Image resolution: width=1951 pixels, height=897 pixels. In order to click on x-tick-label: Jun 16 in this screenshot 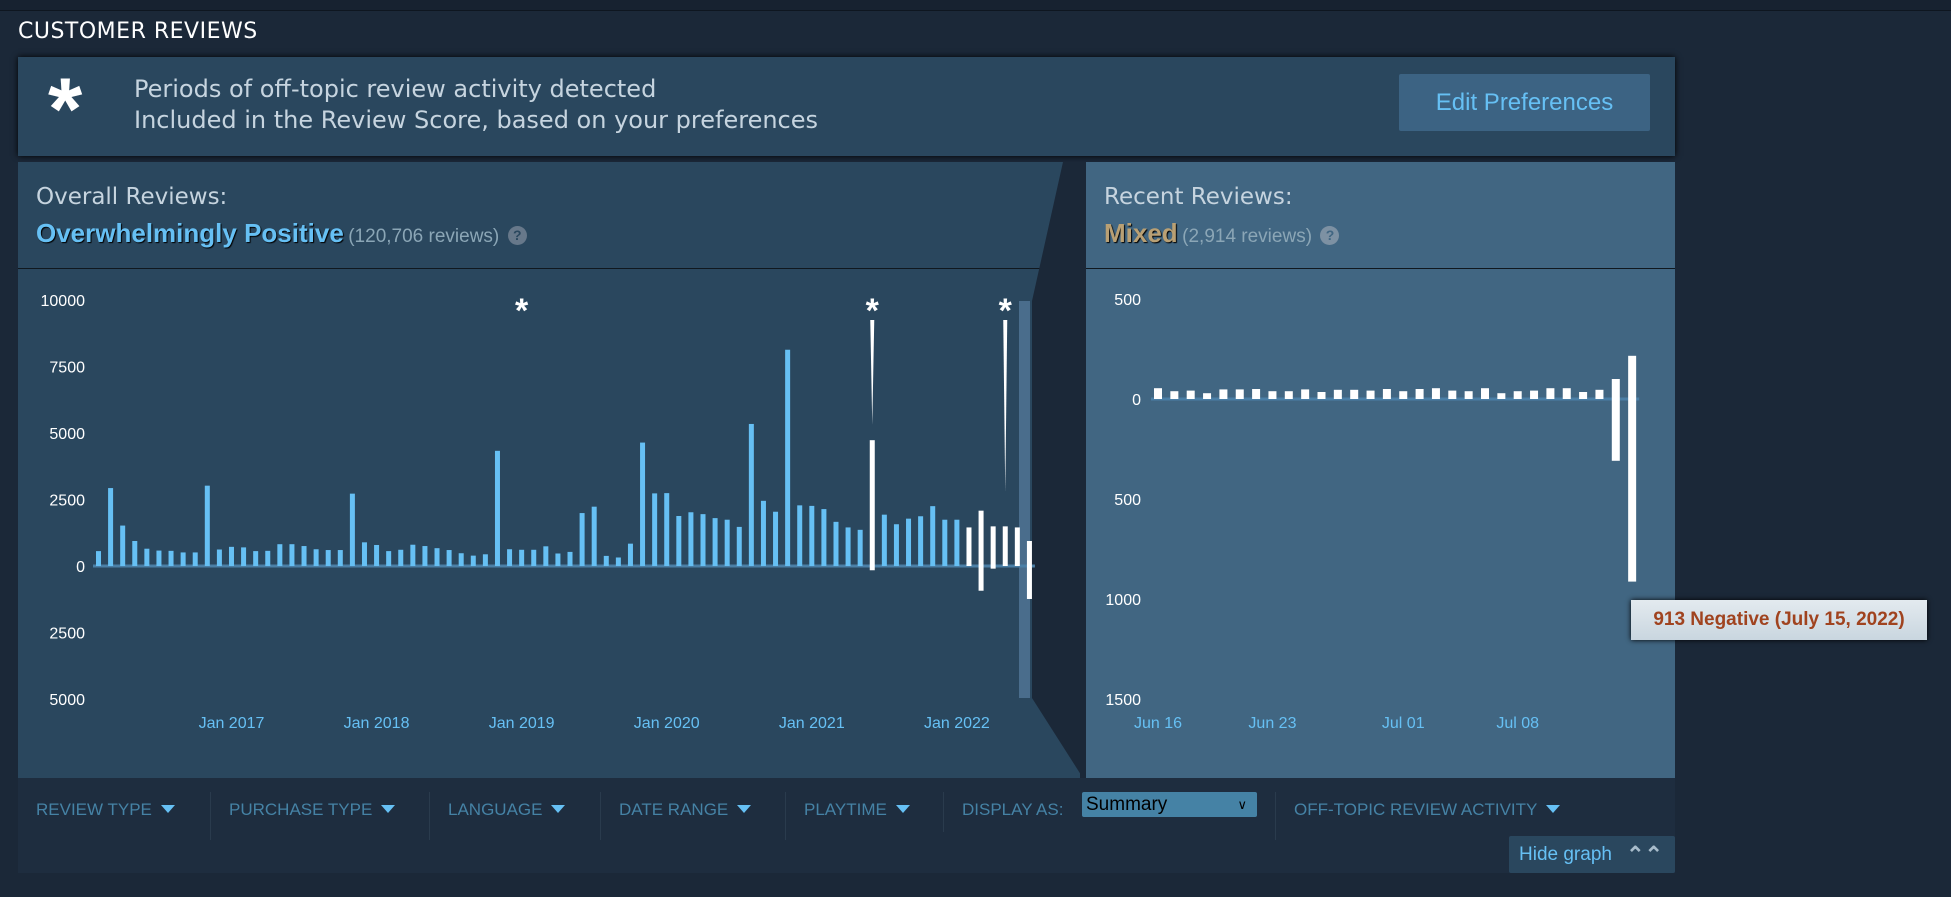, I will do `click(1158, 723)`.